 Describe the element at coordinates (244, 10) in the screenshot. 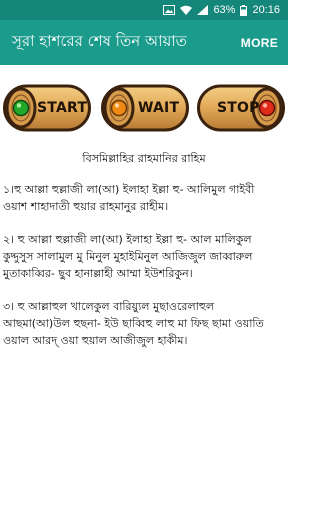

I see `battery-icon` at that location.